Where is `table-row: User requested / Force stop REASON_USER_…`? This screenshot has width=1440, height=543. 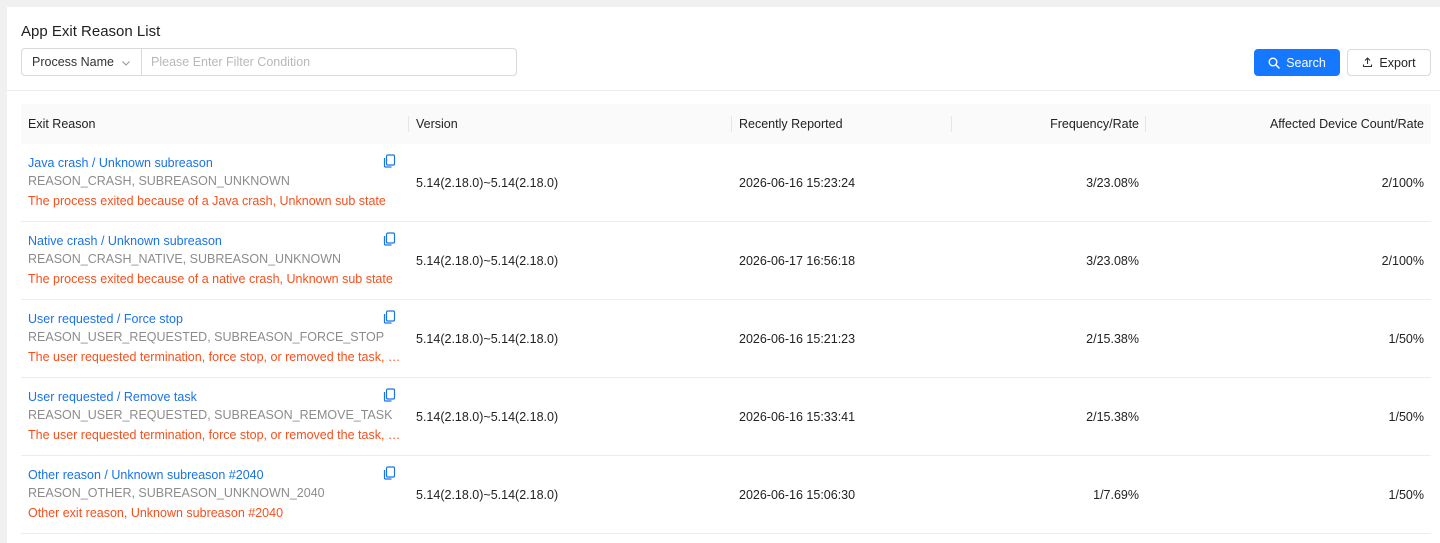
table-row: User requested / Force stop REASON_USER_… is located at coordinates (726, 339).